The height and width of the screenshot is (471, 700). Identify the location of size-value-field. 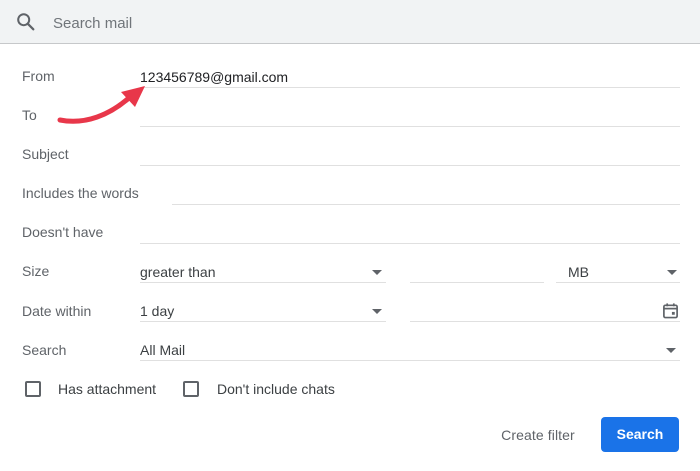
(477, 282).